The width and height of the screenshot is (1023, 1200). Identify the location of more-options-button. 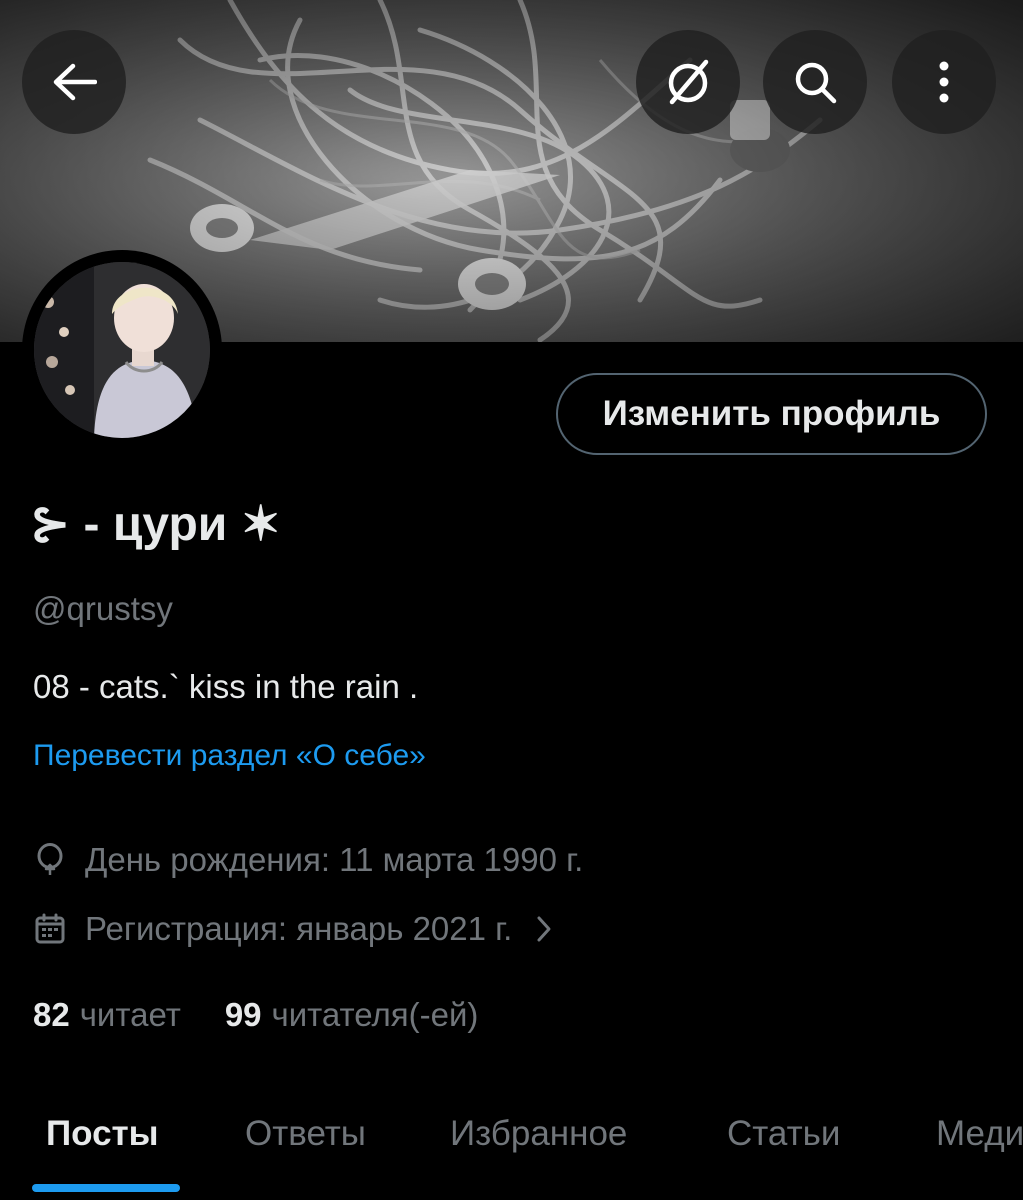
(944, 82).